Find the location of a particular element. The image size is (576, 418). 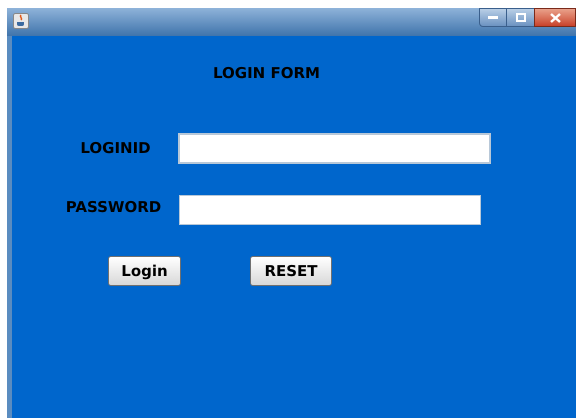

minimize-icon is located at coordinates (493, 18).